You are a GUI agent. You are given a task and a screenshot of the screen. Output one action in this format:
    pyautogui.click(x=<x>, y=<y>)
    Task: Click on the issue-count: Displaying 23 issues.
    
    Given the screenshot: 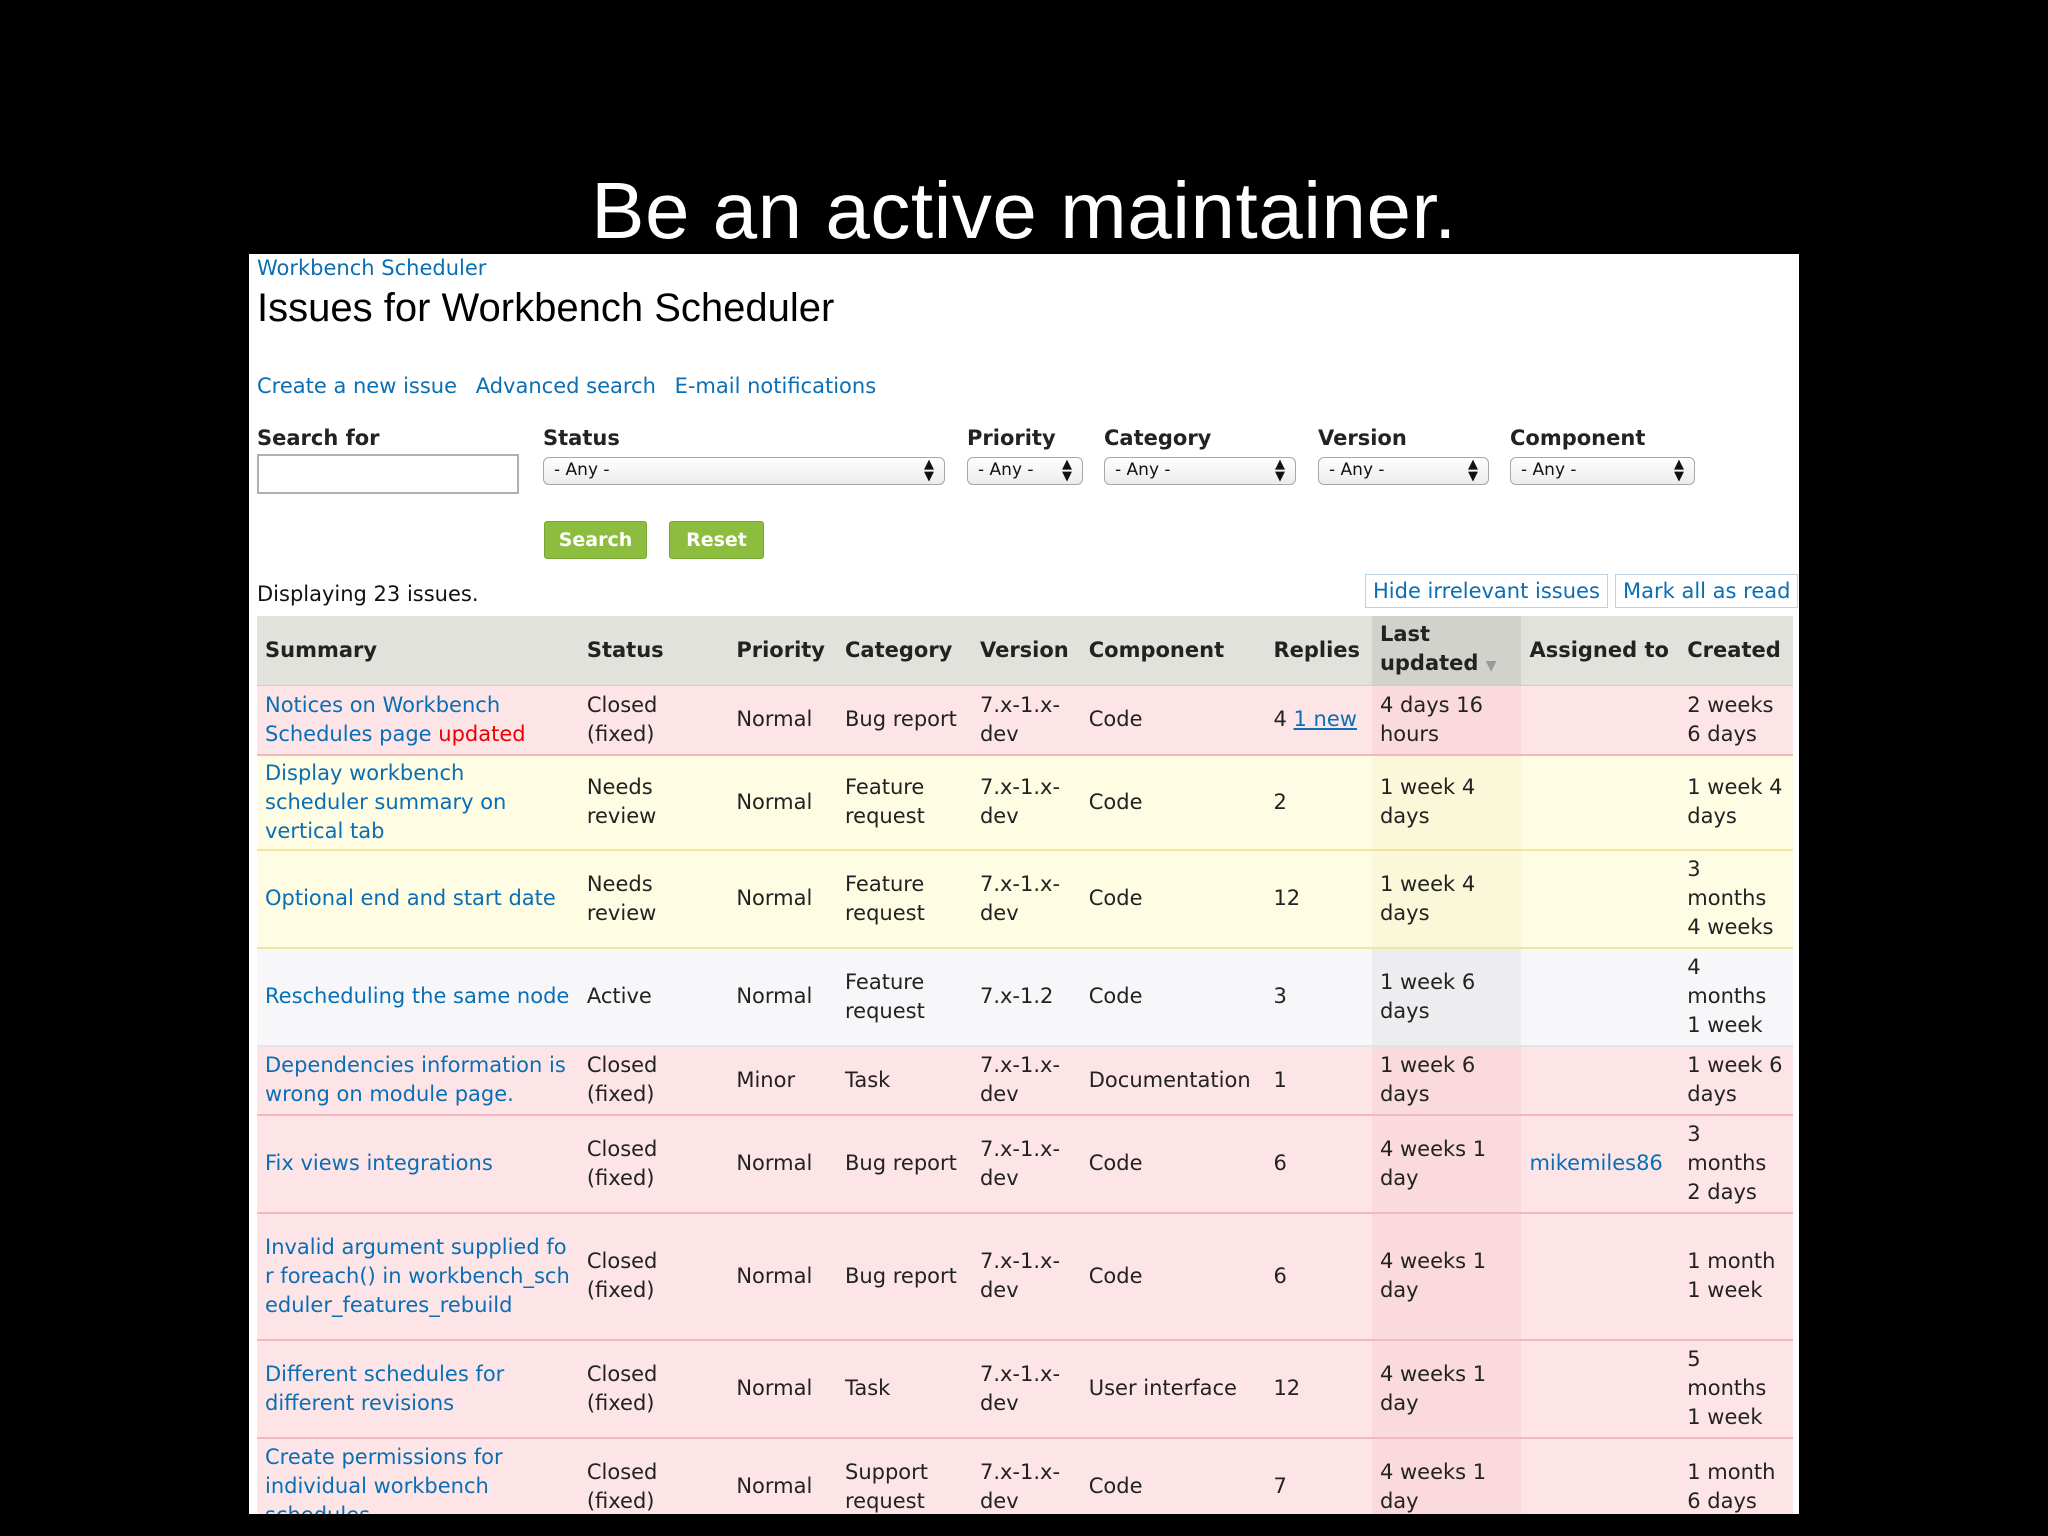 What is the action you would take?
    pyautogui.click(x=368, y=594)
    